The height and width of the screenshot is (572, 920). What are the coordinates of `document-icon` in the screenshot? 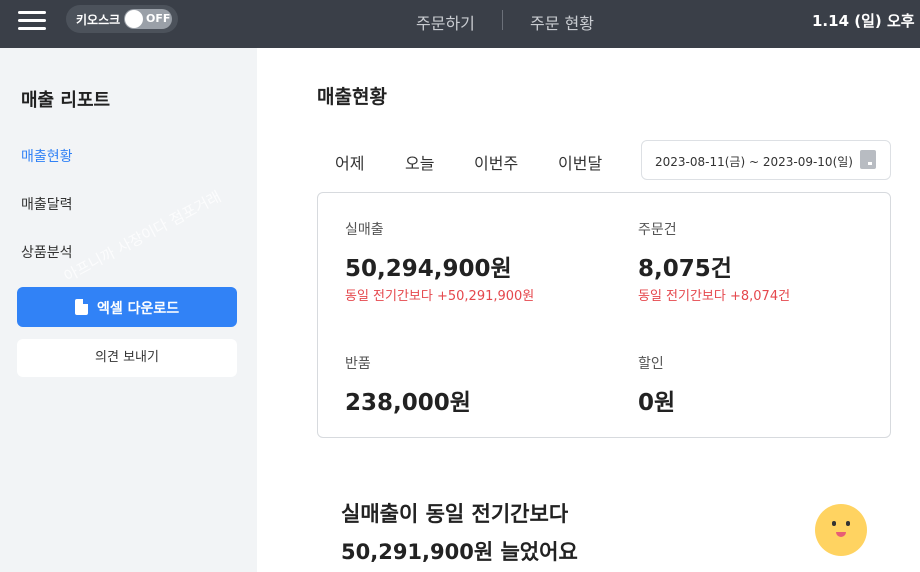 It's located at (81, 307).